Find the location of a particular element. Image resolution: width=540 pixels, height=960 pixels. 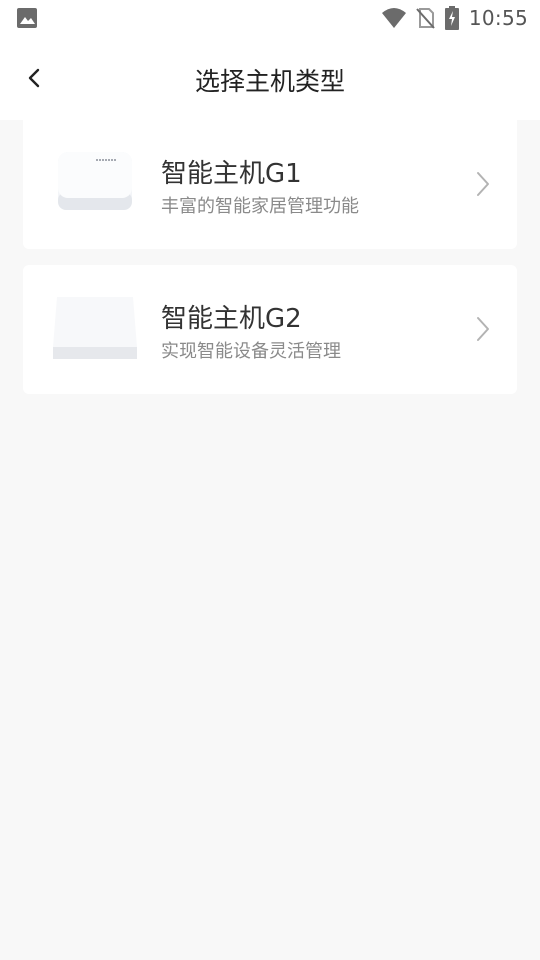

device-card-g2: 智能主机G2 实现智能设备灵活管理 is located at coordinates (270, 329).